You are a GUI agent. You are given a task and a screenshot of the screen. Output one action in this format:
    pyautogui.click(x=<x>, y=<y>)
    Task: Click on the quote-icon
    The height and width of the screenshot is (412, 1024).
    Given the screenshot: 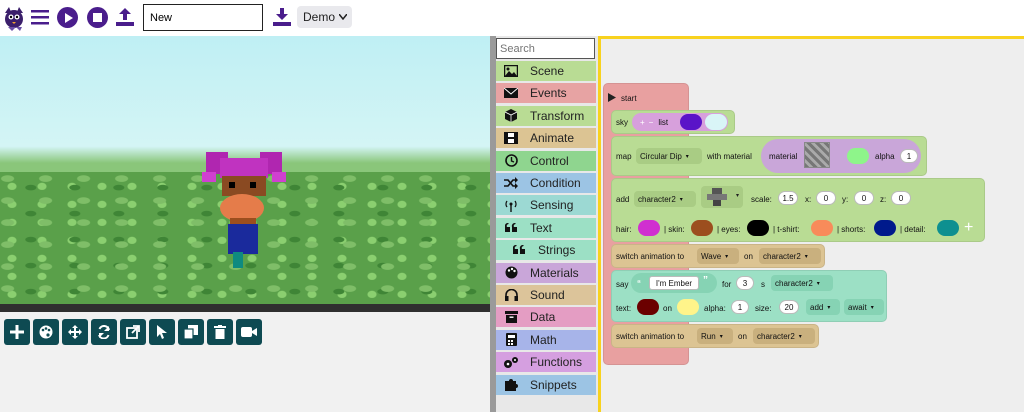 What is the action you would take?
    pyautogui.click(x=511, y=227)
    